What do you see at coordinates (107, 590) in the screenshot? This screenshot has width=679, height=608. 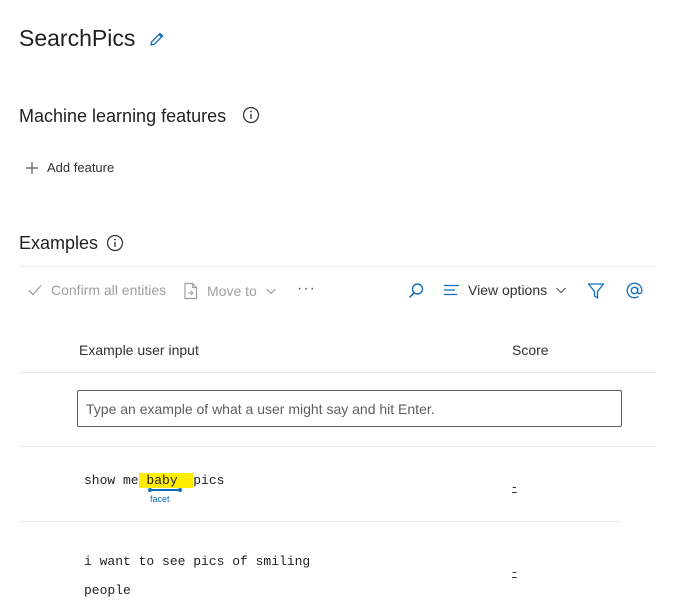 I see `utterance-text: people` at bounding box center [107, 590].